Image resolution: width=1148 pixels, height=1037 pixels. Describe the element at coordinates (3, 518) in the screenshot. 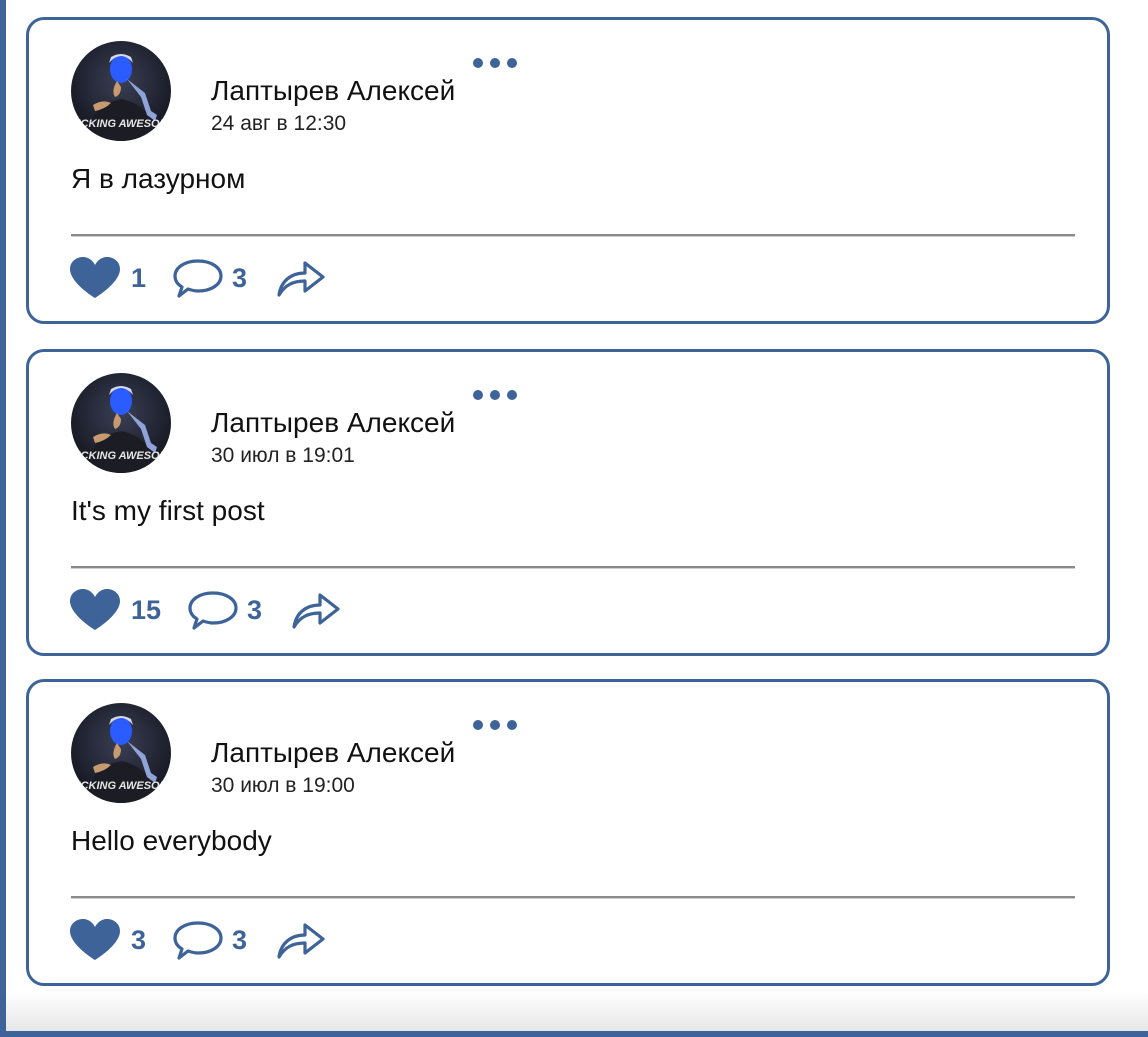

I see `left-border` at that location.